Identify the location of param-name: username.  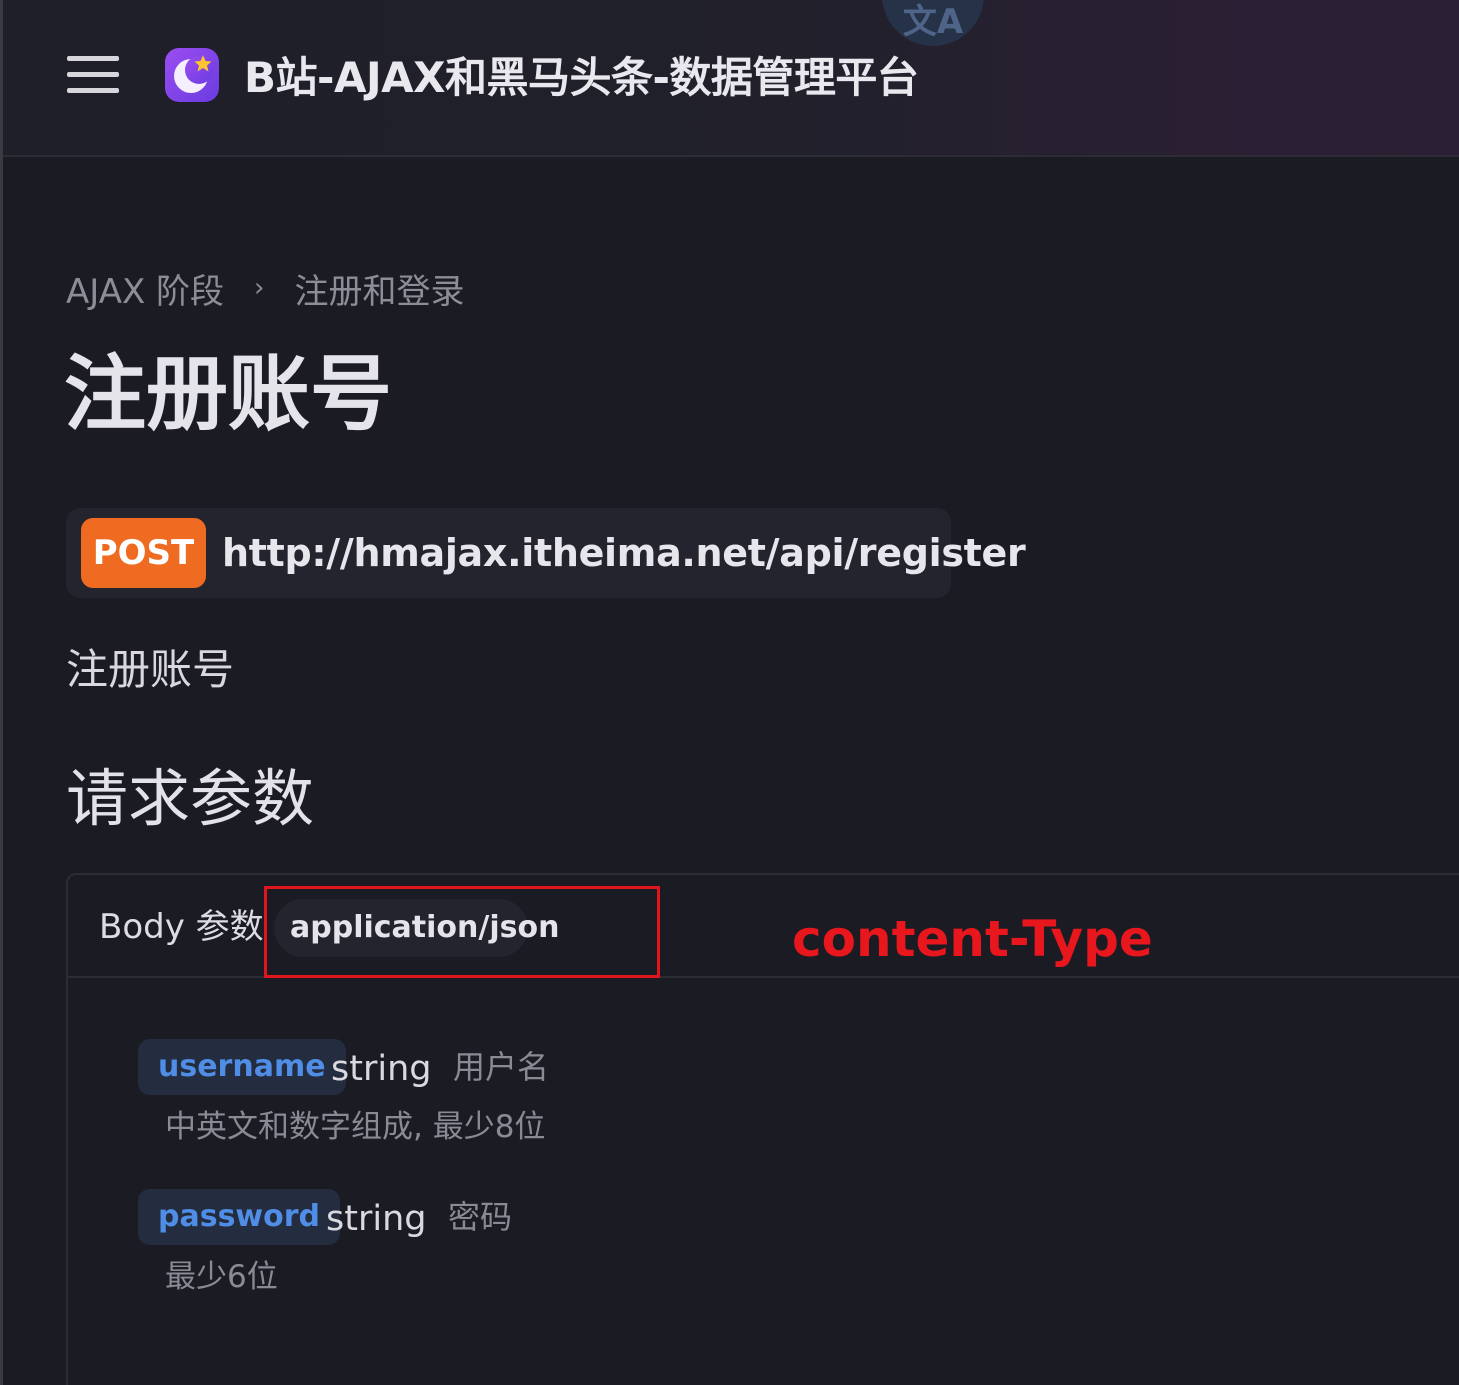
(242, 1067).